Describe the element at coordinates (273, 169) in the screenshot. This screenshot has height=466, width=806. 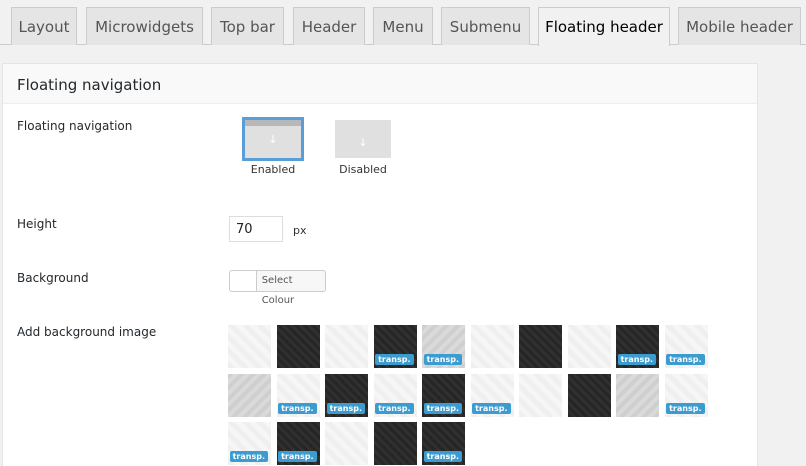
I see `enabled-caption: Enabled` at that location.